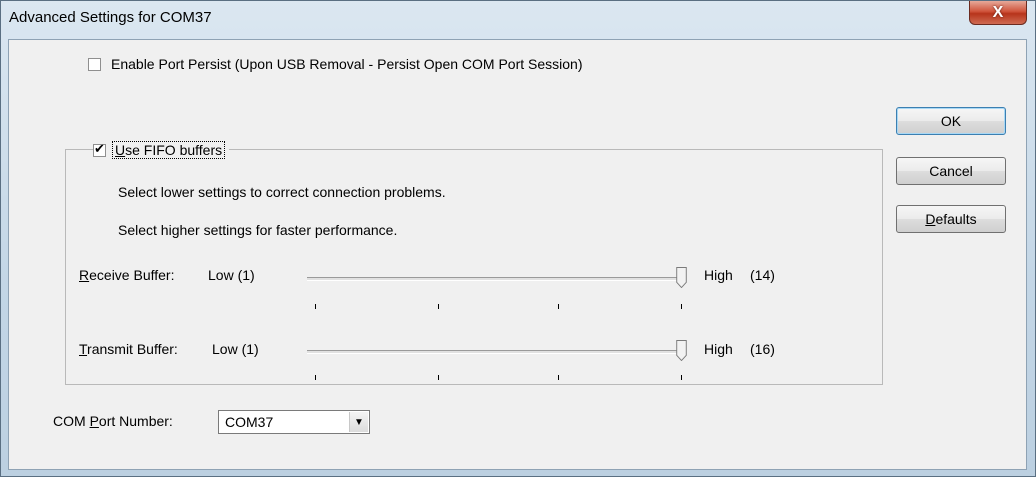  I want to click on close-icon: X, so click(998, 12).